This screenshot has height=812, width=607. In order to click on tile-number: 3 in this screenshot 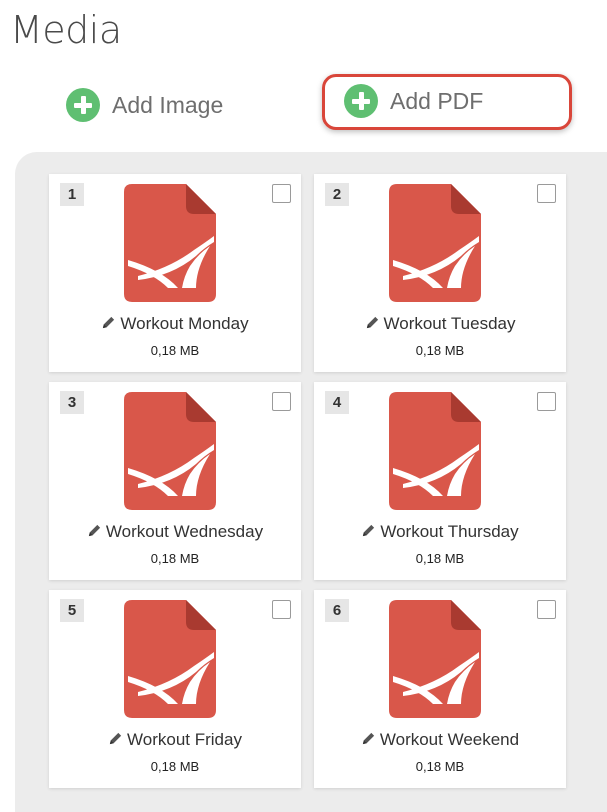, I will do `click(72, 402)`.